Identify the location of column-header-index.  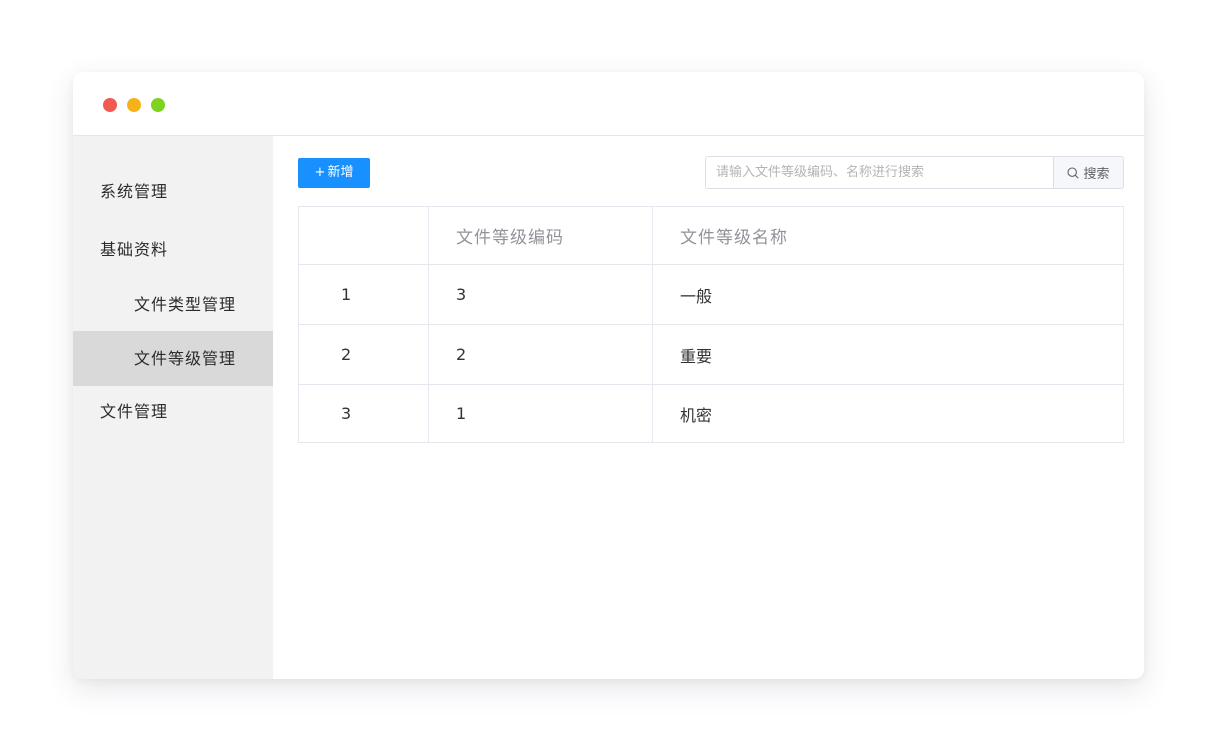
(363, 235).